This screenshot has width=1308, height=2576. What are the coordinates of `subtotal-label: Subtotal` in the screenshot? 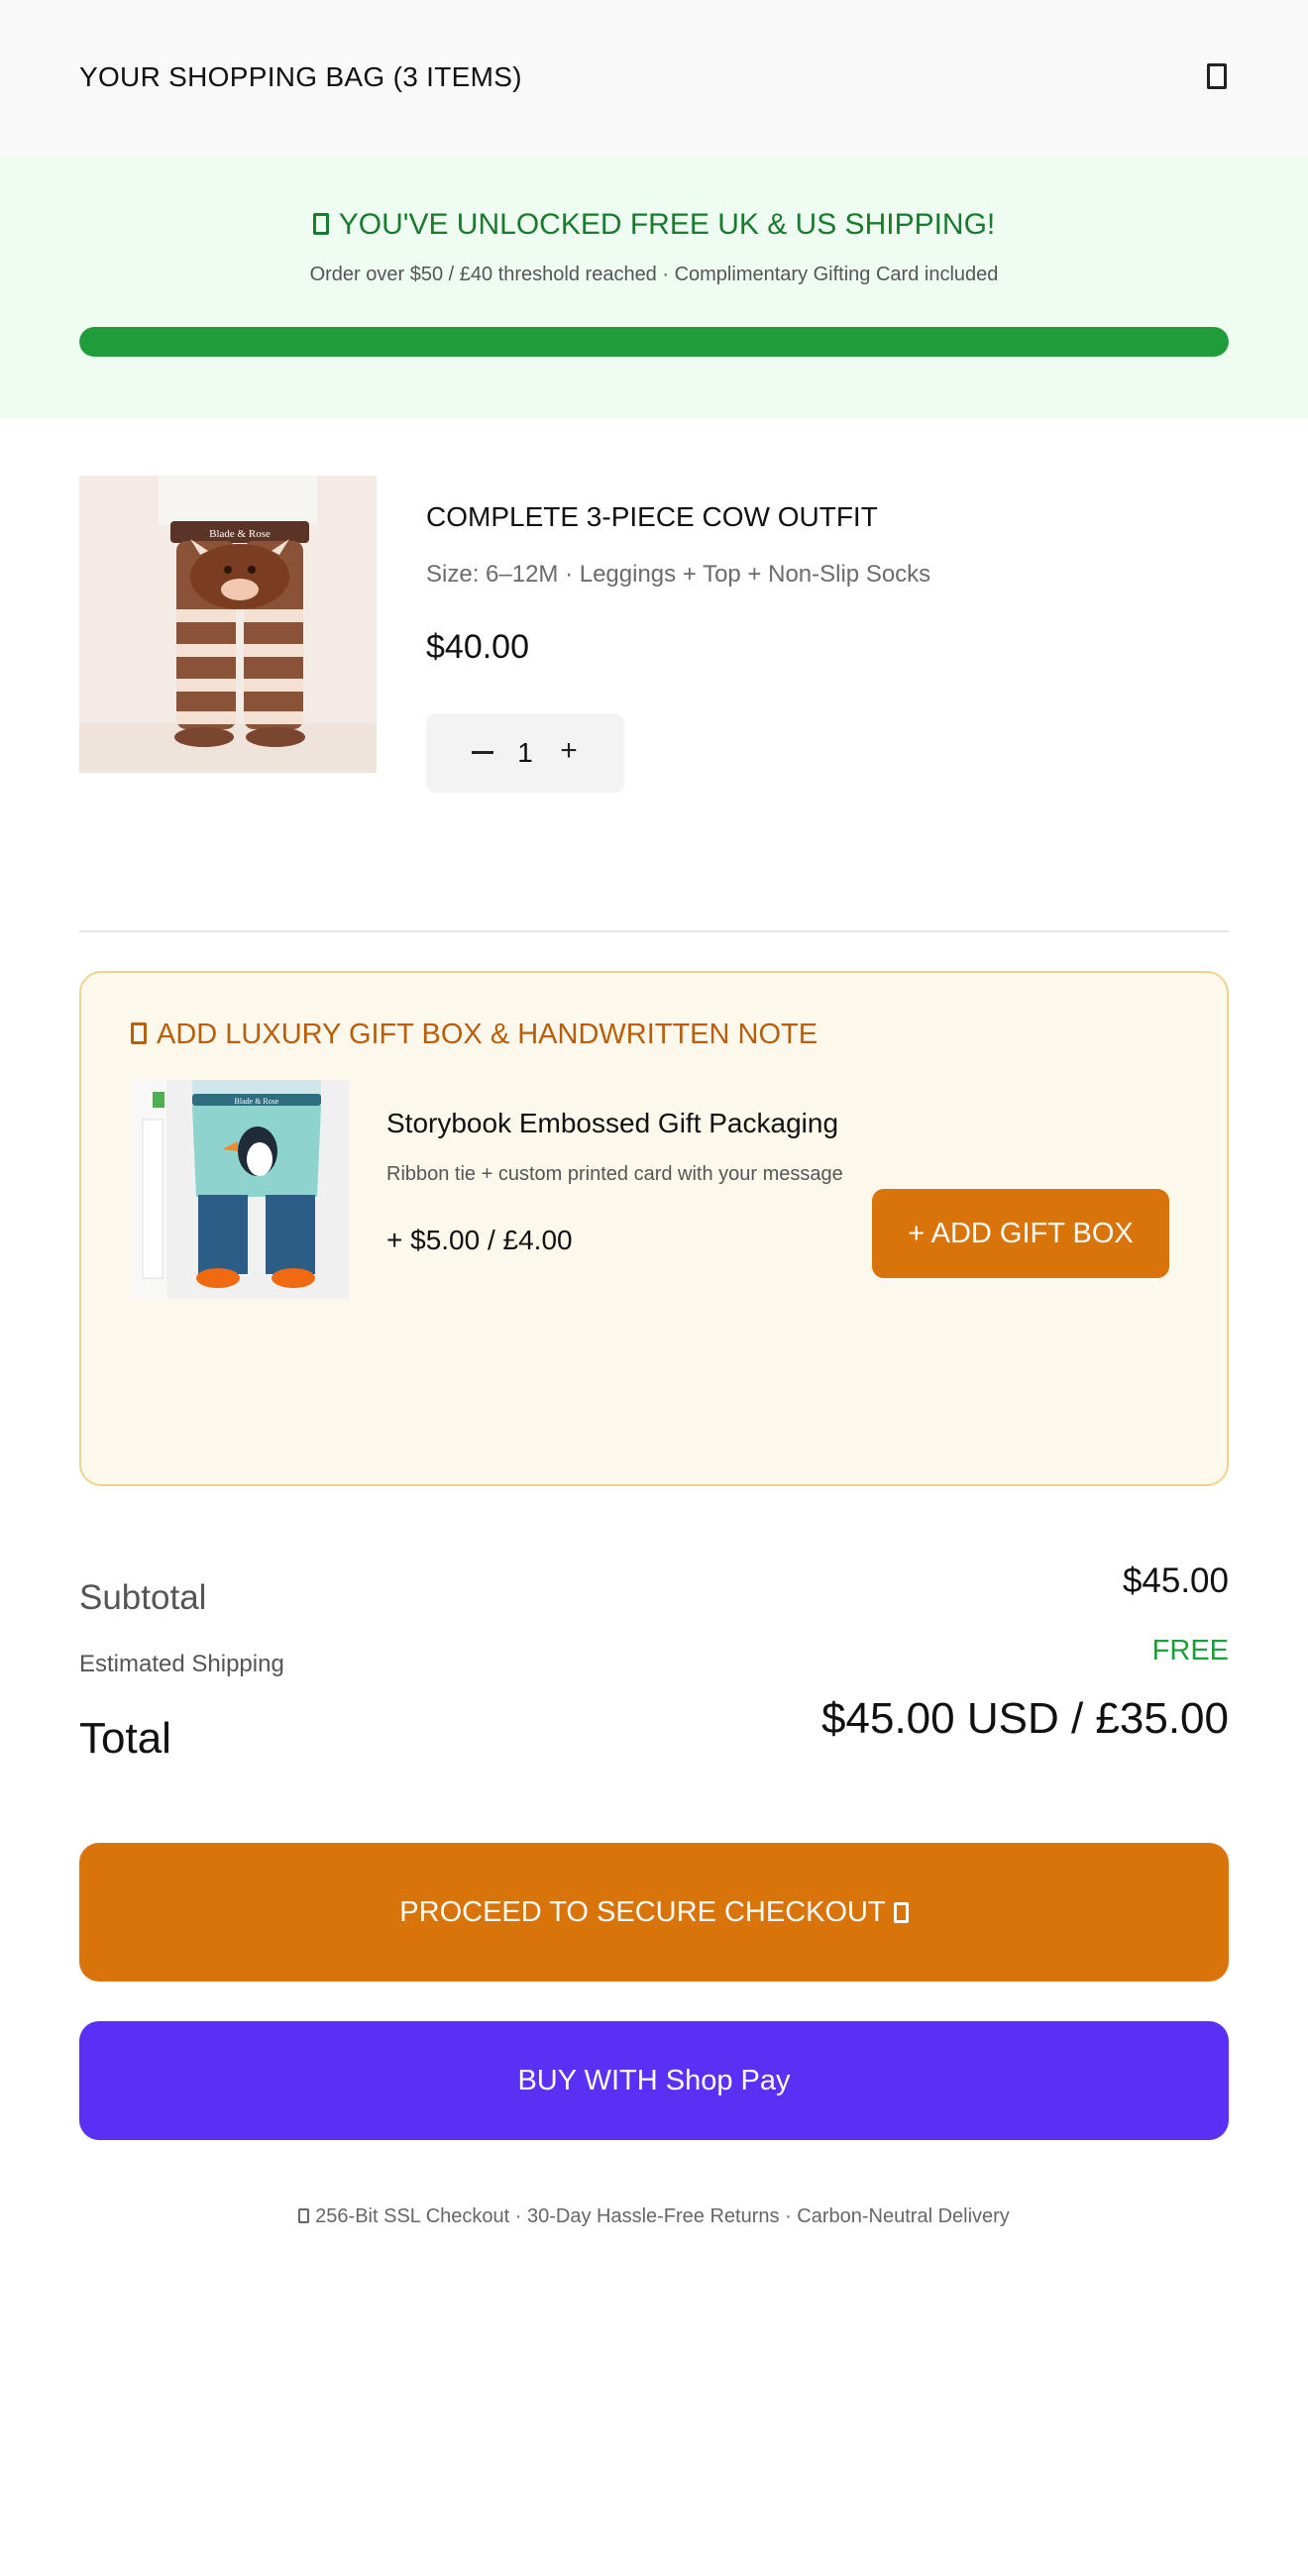 It's located at (143, 1597).